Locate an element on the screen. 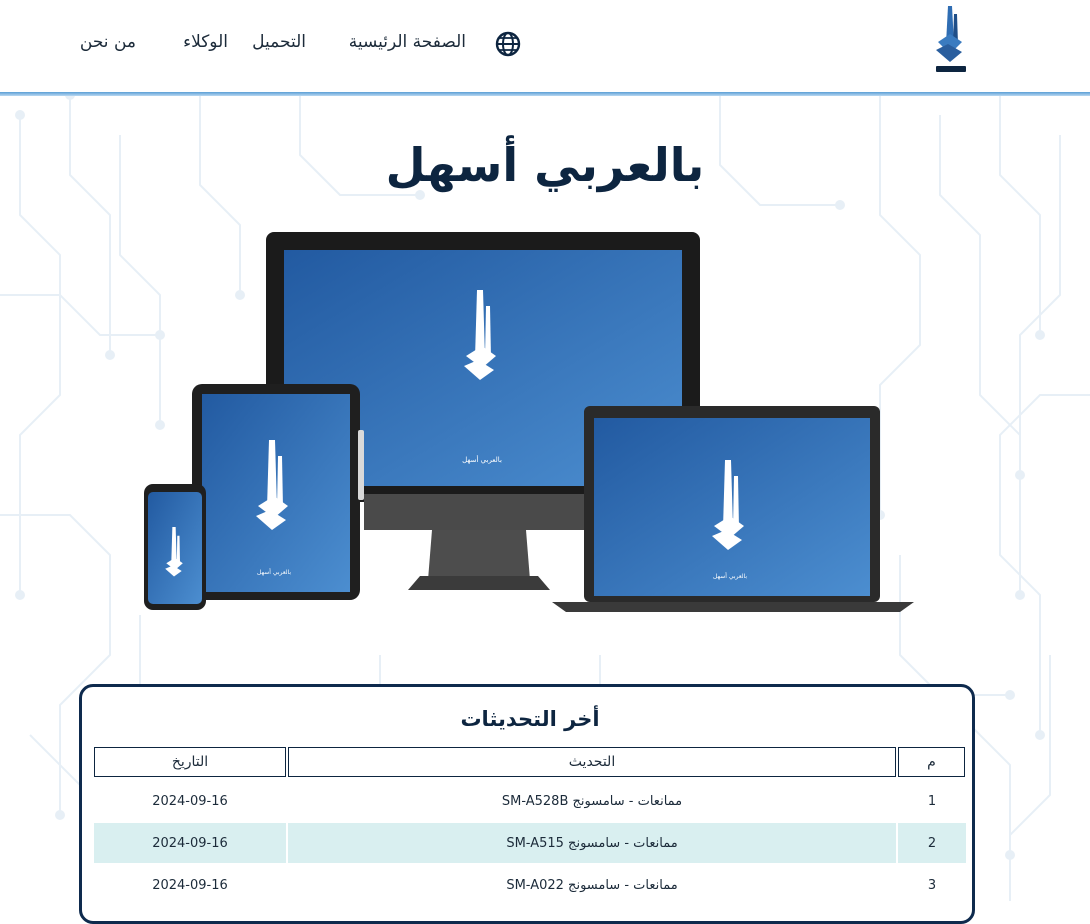 The width and height of the screenshot is (1090, 924). nav-link-agents: الوكلاء is located at coordinates (205, 42).